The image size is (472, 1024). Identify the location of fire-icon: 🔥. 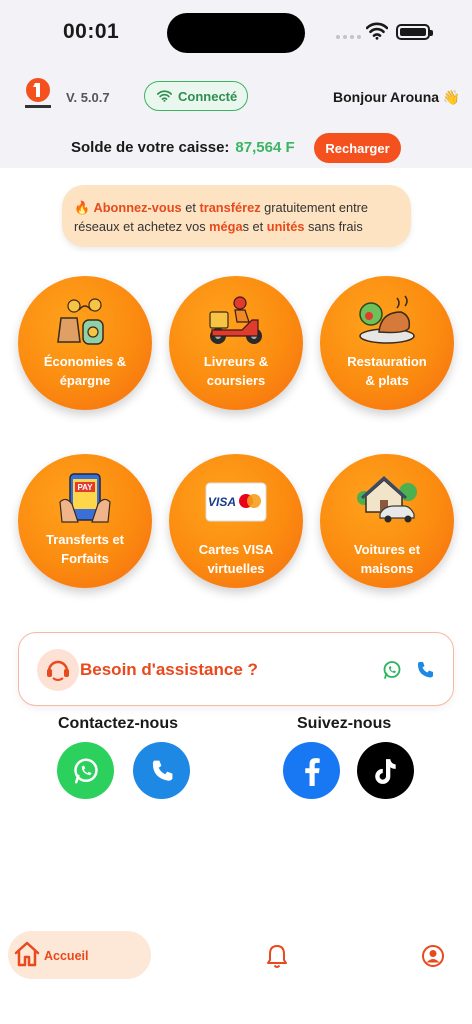
(82, 207).